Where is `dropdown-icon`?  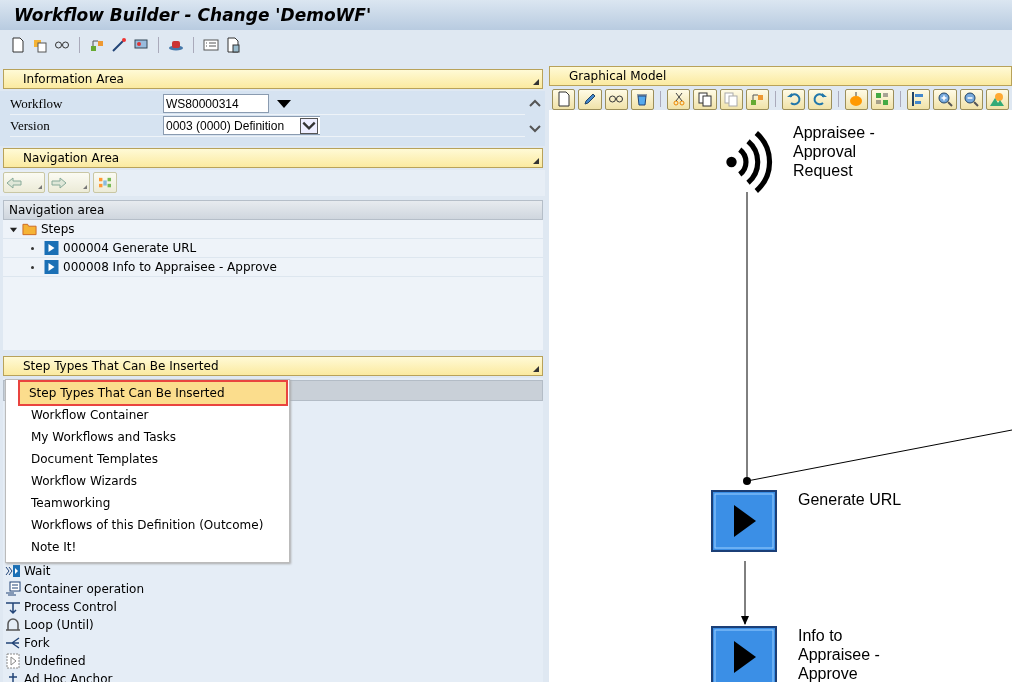 dropdown-icon is located at coordinates (284, 103).